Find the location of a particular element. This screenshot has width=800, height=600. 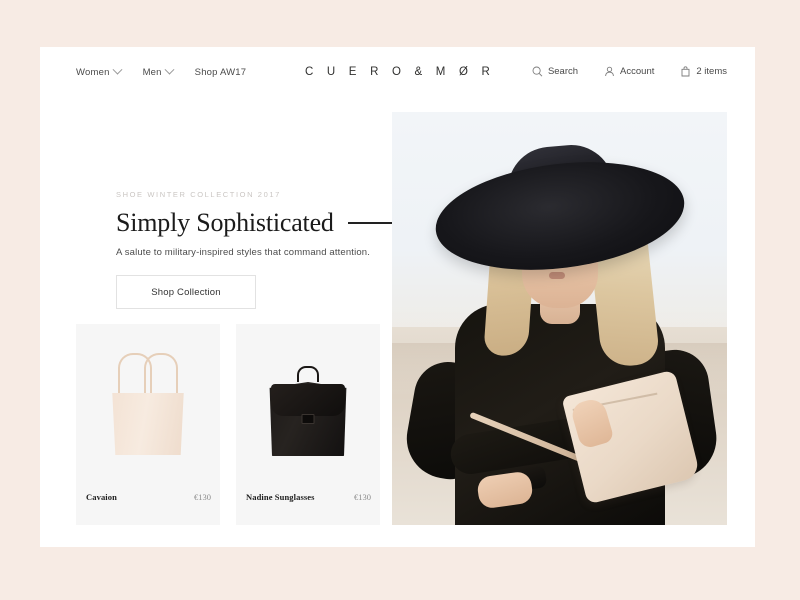

black-backpack-graphic is located at coordinates (308, 411).